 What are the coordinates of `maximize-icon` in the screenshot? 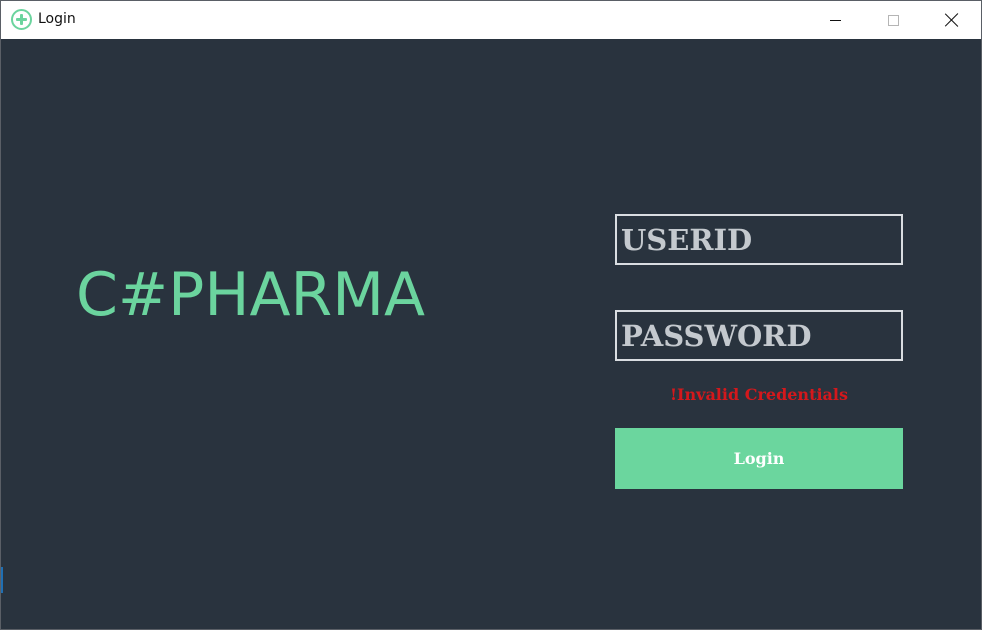 It's located at (893, 20).